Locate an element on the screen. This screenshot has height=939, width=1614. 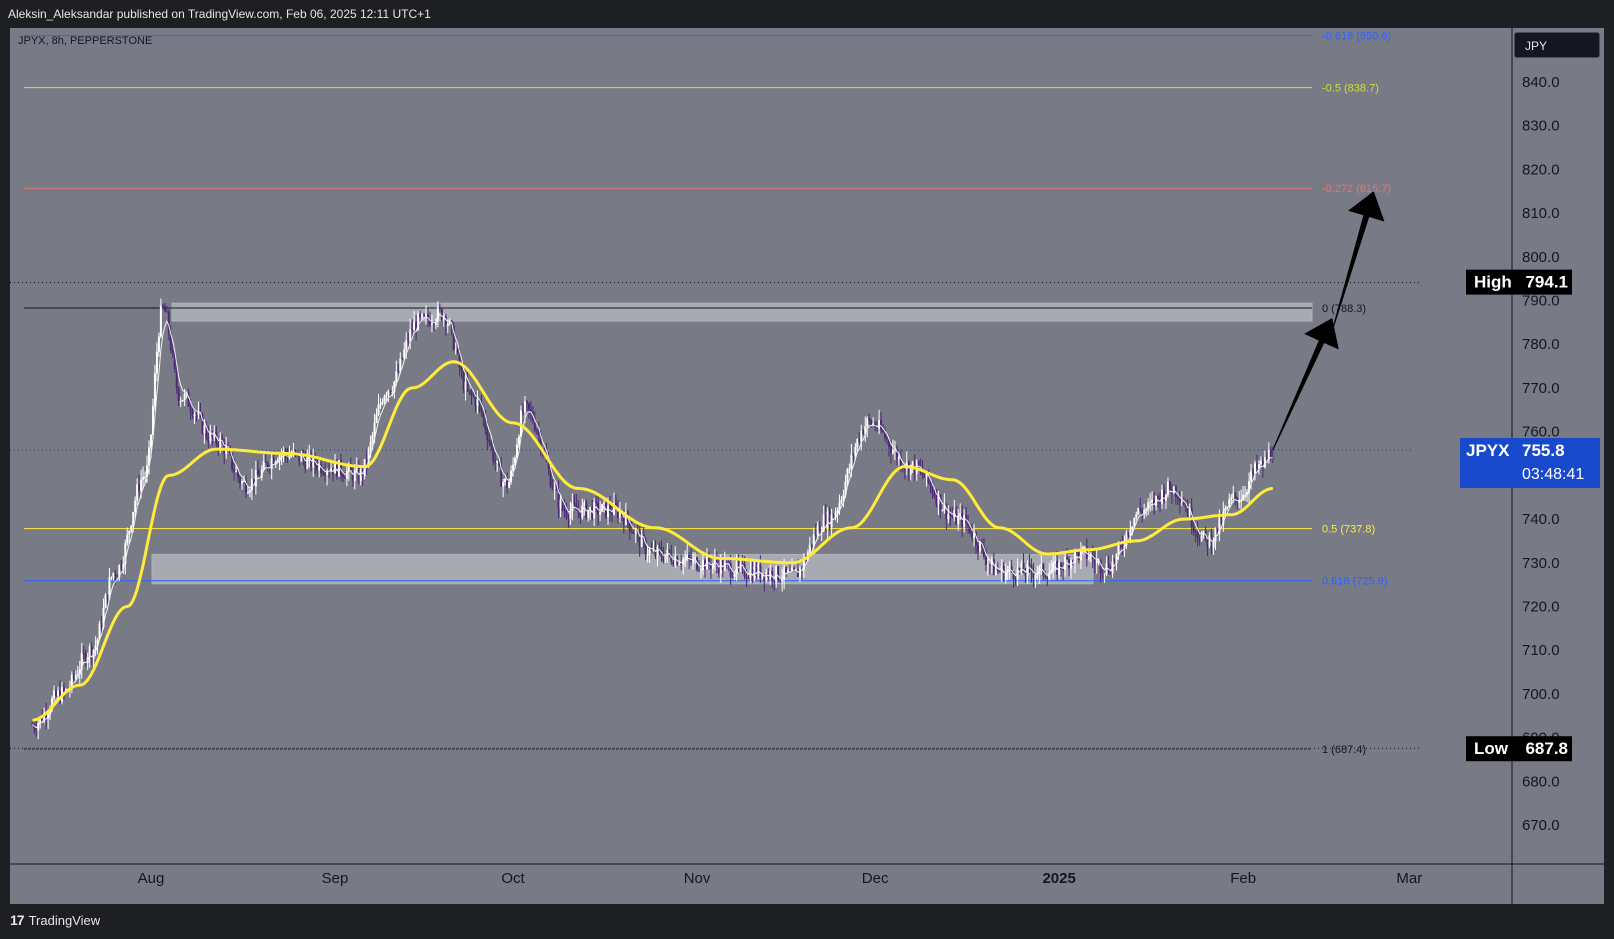
fib-label: 0.618 (725.9) is located at coordinates (1354, 582).